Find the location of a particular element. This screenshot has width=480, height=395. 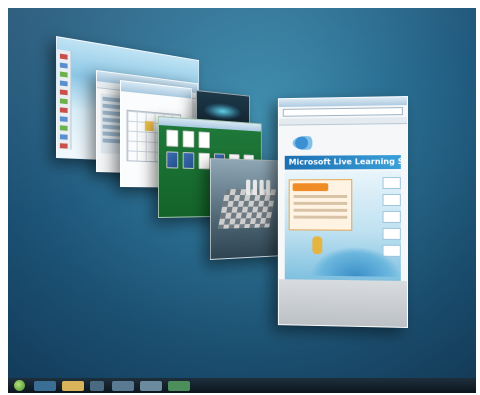

media-center-logo is located at coordinates (222, 111).